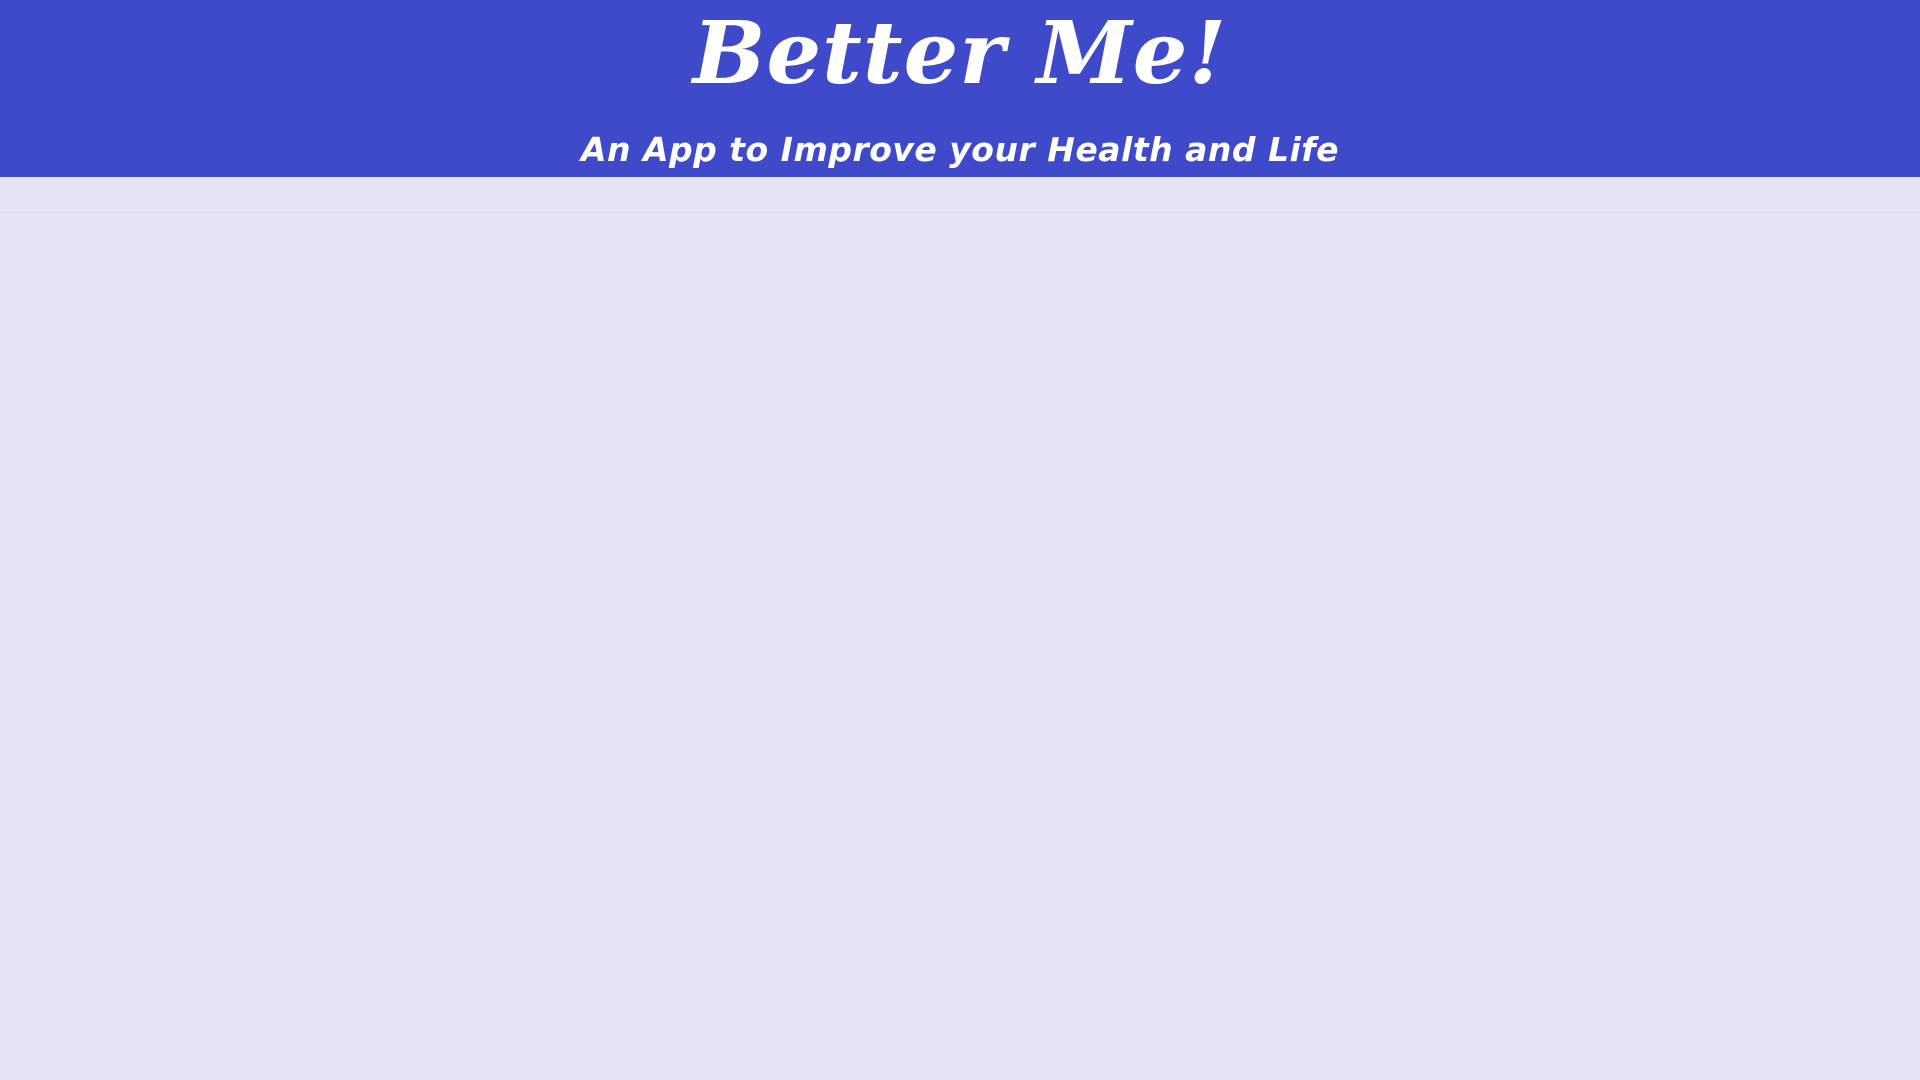 The width and height of the screenshot is (1920, 1080). Describe the element at coordinates (960, 212) in the screenshot. I see `content-divider` at that location.